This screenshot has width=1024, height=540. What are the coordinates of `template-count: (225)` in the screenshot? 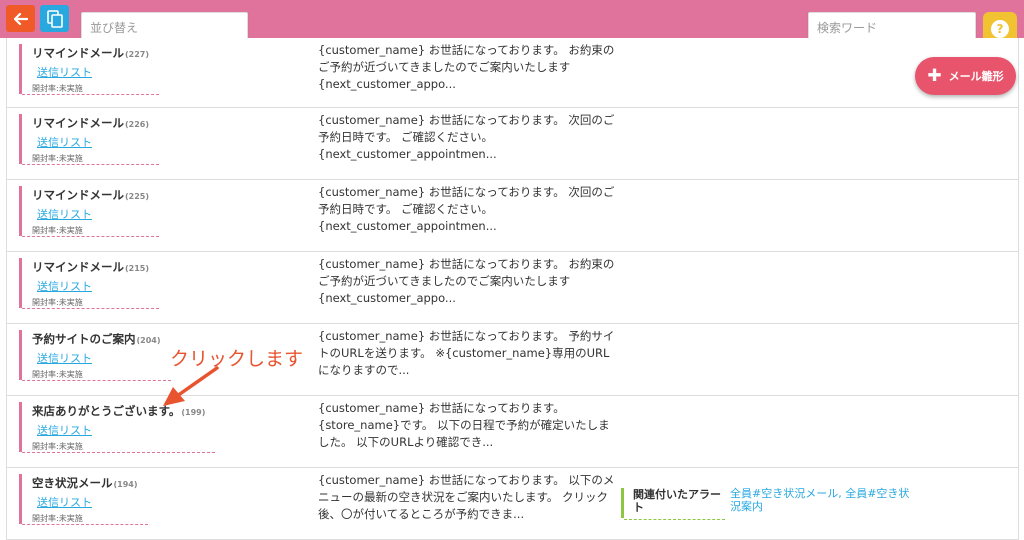 It's located at (137, 196).